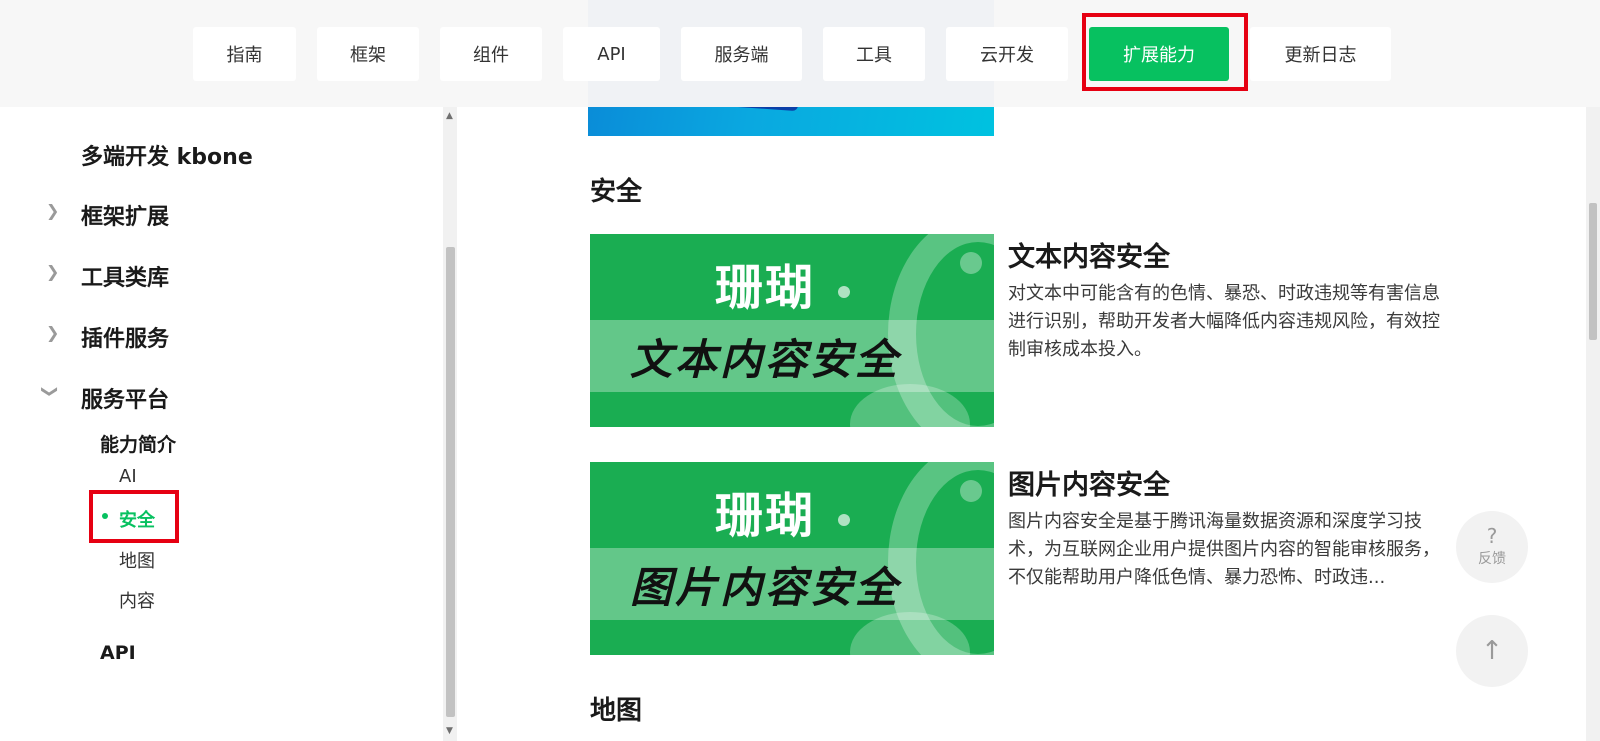 This screenshot has width=1600, height=741. What do you see at coordinates (125, 337) in the screenshot?
I see `sidebar-item-plugin-services: 插件服务` at bounding box center [125, 337].